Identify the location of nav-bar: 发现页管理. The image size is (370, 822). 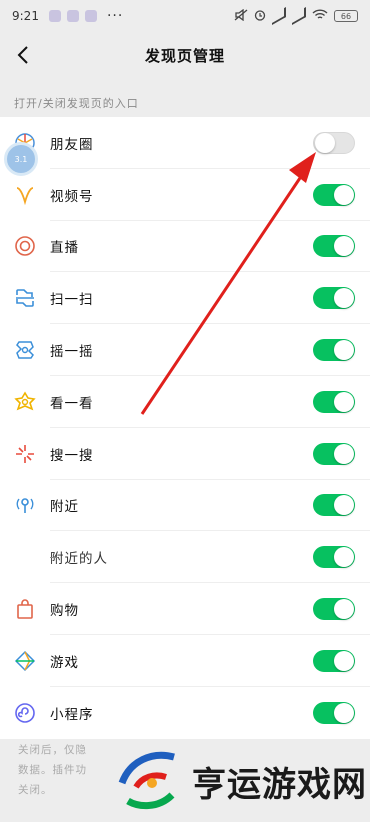
(185, 55).